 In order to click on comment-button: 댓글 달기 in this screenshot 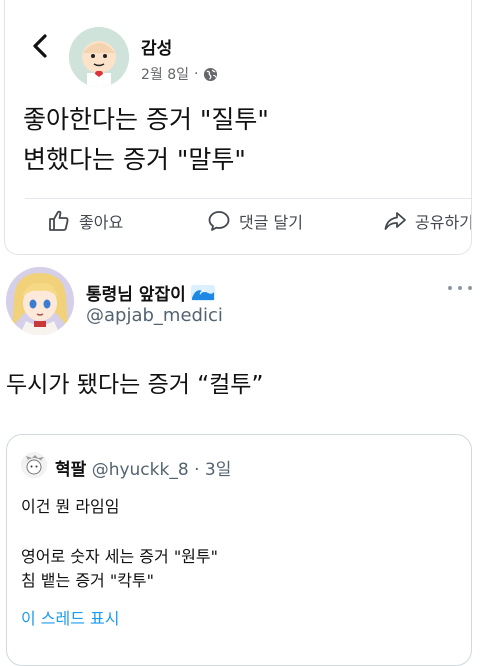, I will do `click(255, 221)`.